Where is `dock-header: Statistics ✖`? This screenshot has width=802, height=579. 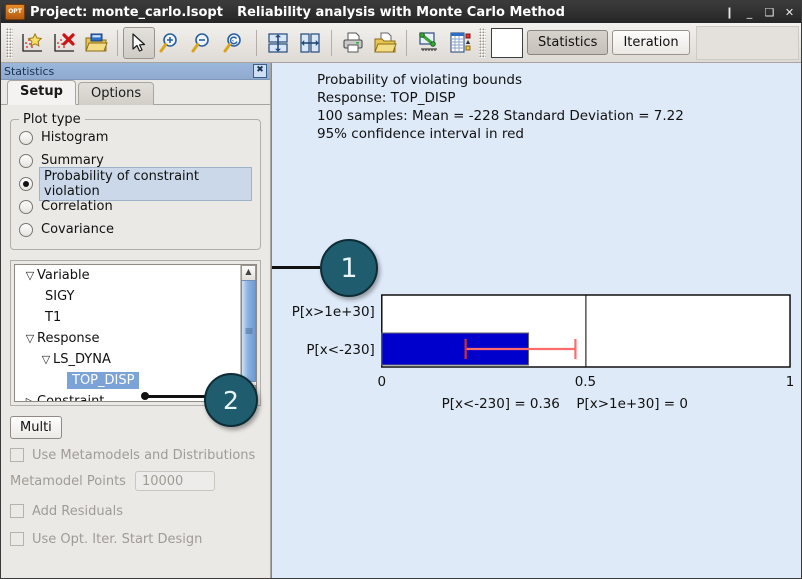
dock-header: Statistics ✖ is located at coordinates (135, 71).